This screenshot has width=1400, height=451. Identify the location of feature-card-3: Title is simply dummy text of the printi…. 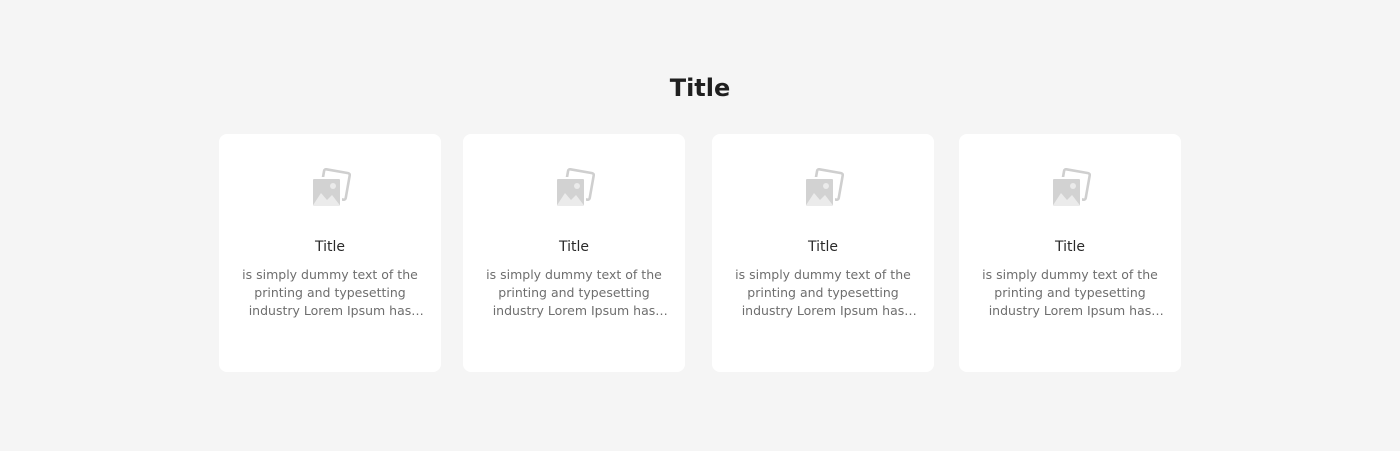
(823, 253).